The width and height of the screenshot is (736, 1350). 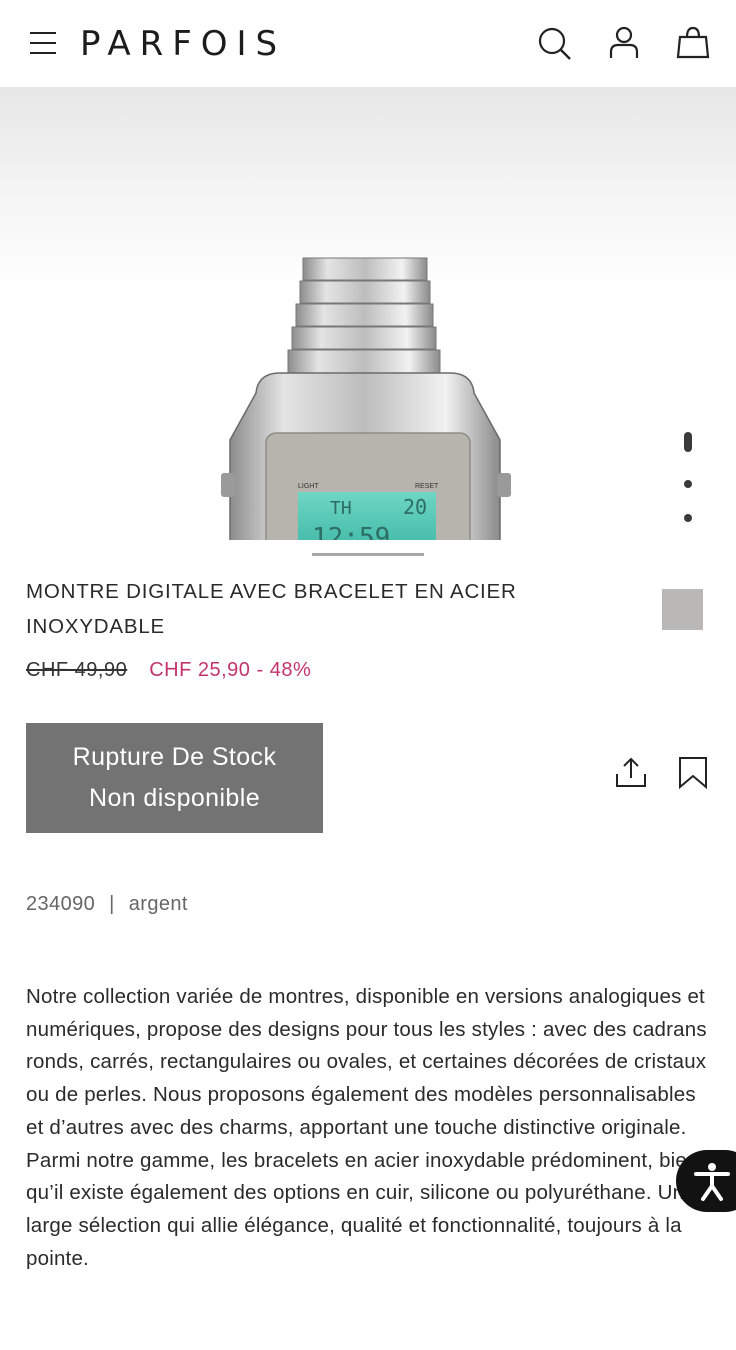 I want to click on reference-number: 234090, so click(x=61, y=904).